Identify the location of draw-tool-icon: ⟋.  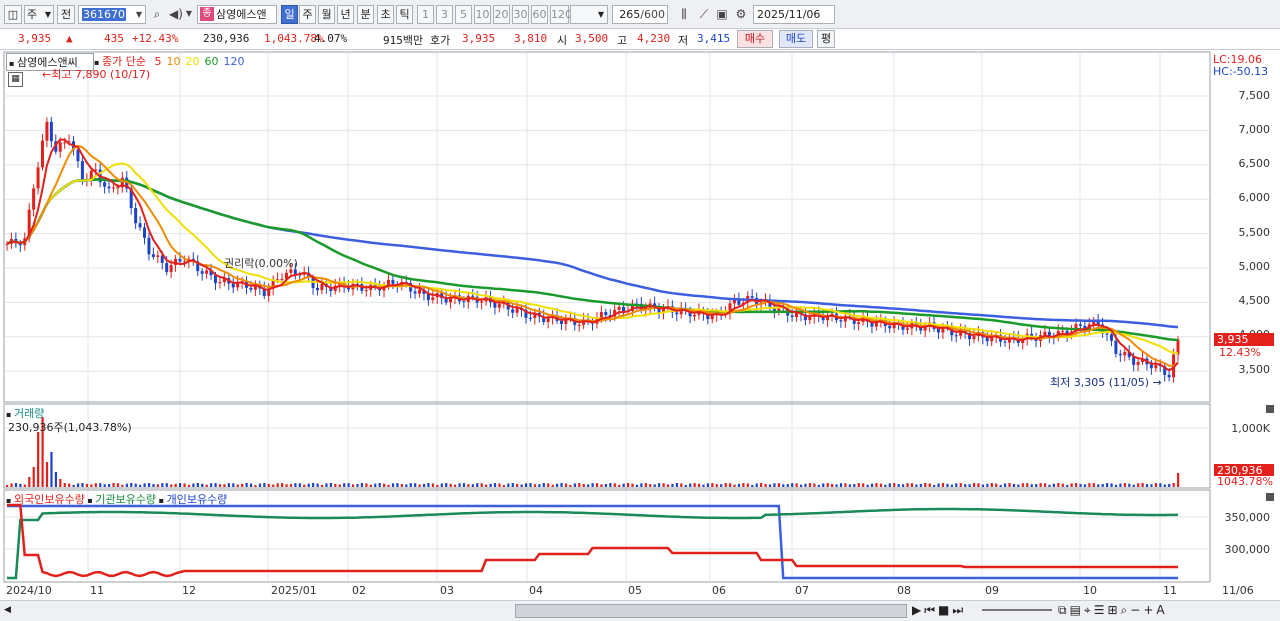
(704, 14).